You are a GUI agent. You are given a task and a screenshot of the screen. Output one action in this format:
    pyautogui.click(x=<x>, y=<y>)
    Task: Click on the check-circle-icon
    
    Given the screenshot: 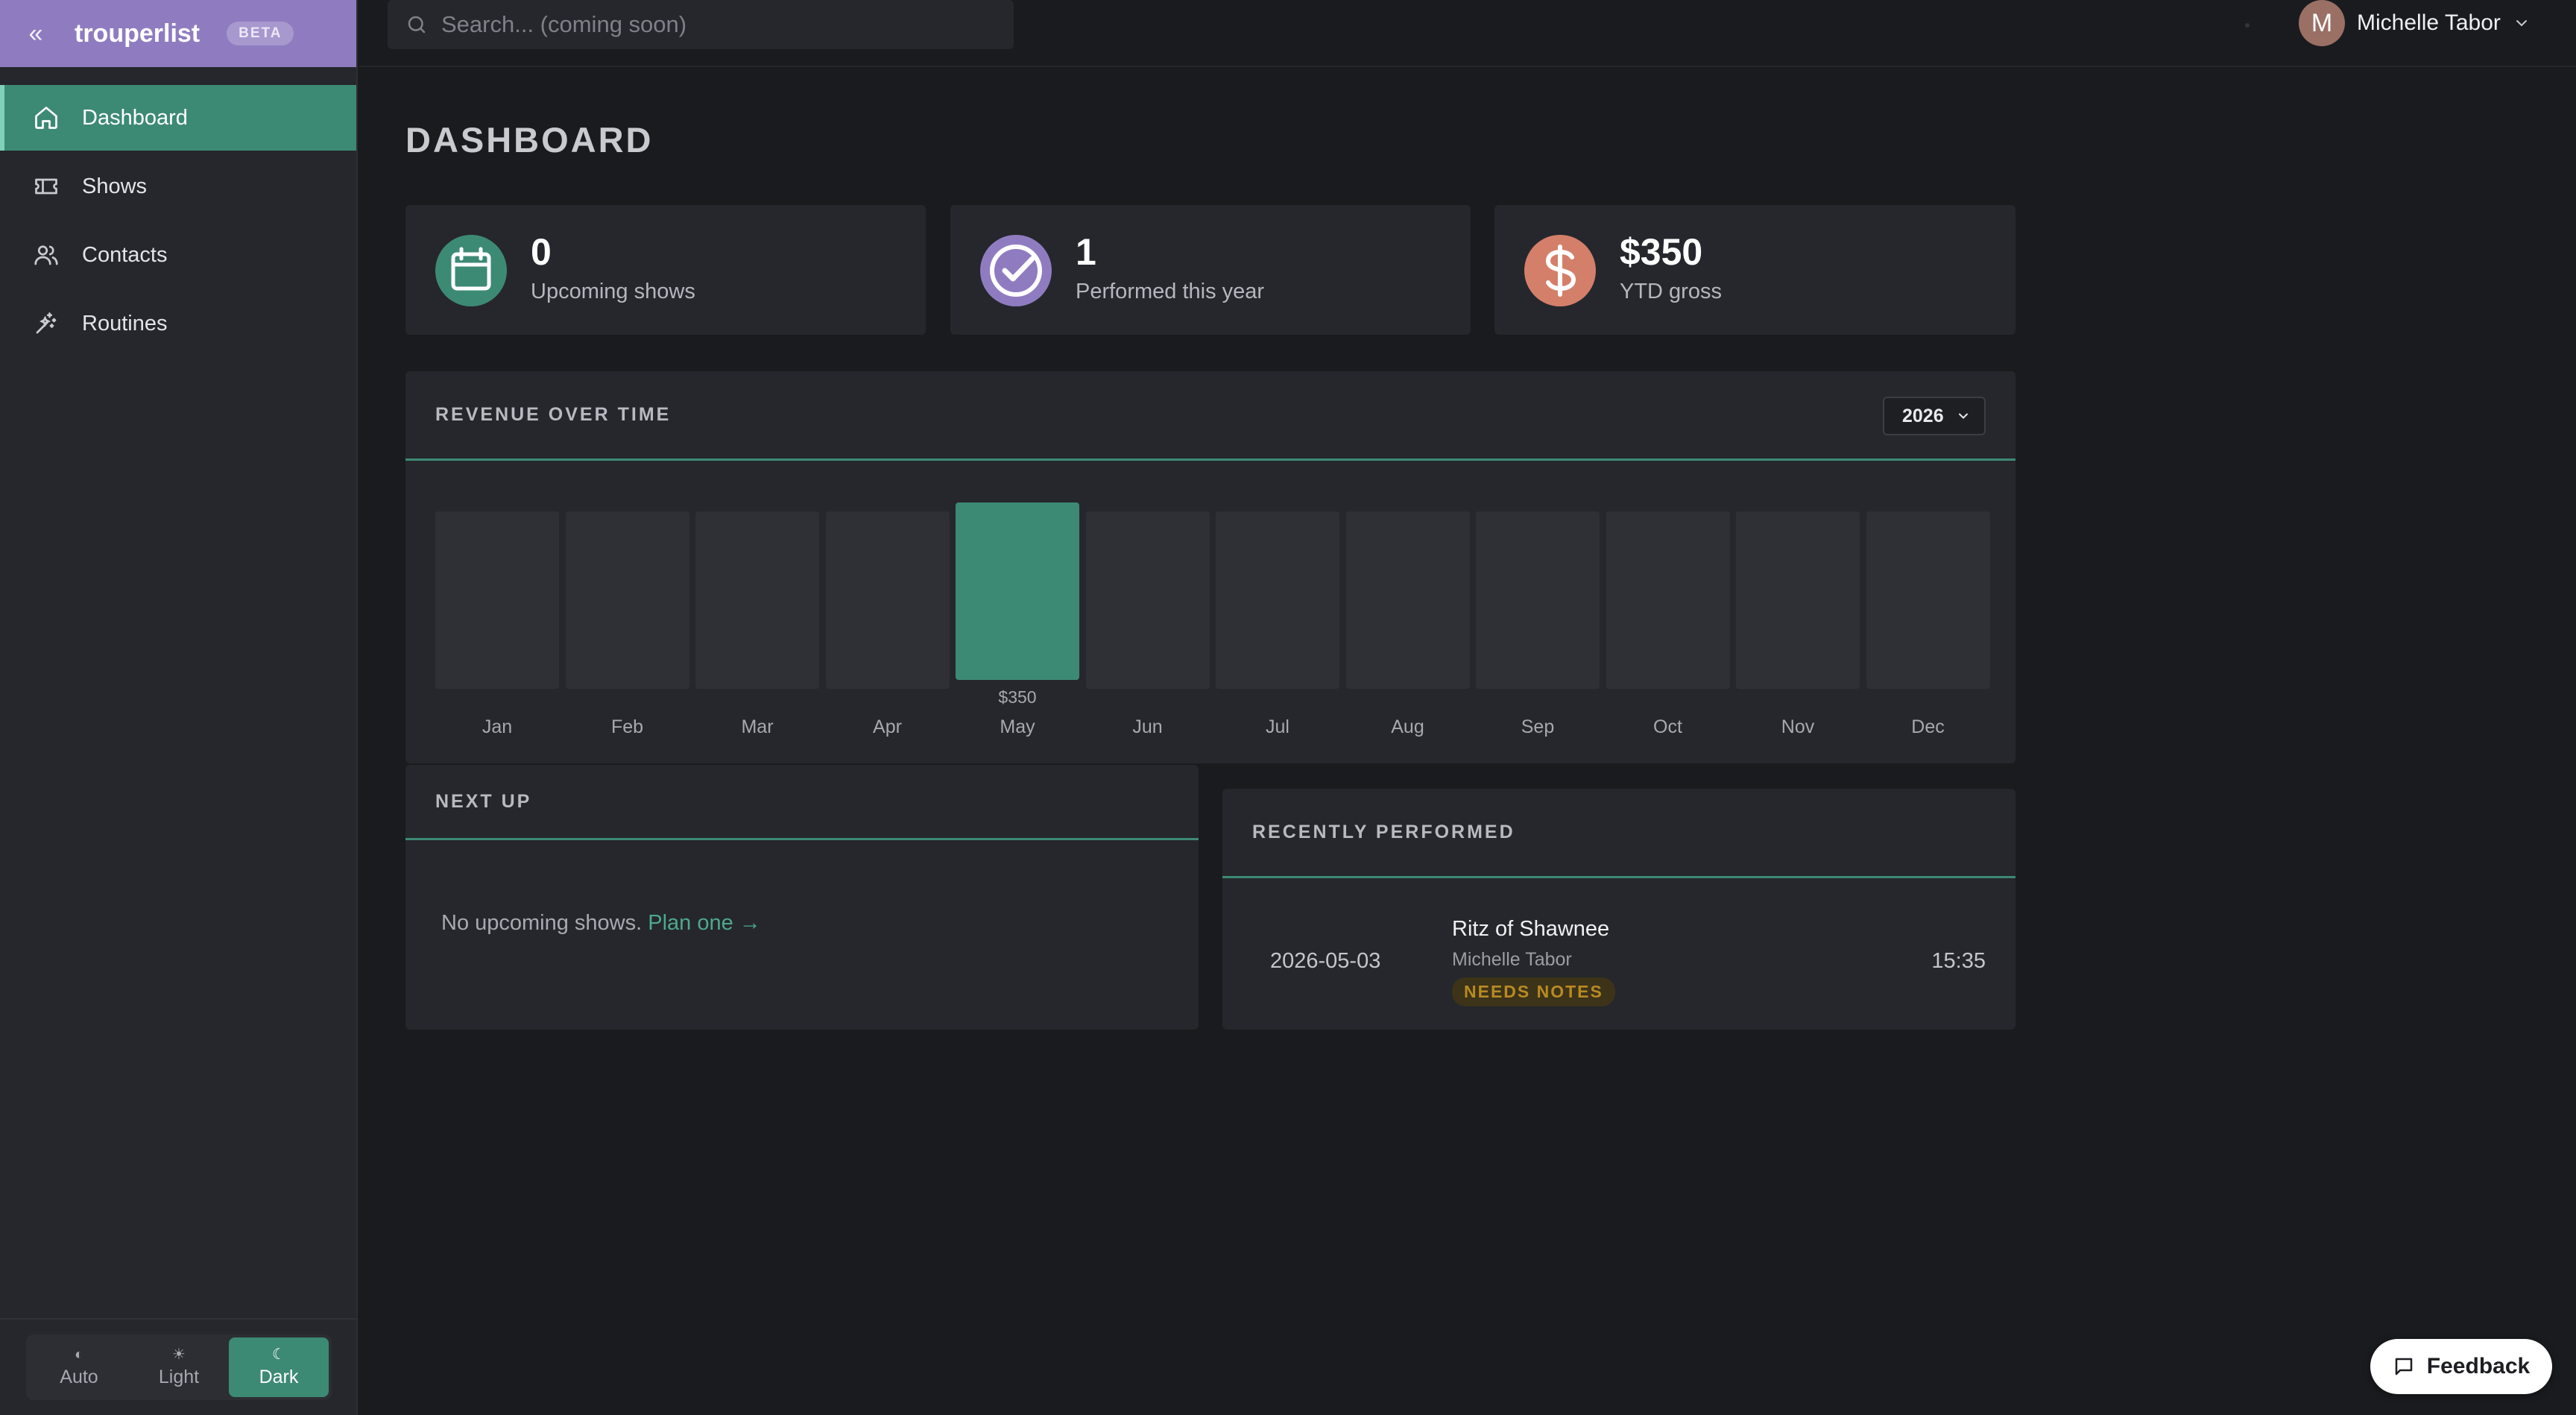 What is the action you would take?
    pyautogui.click(x=1016, y=271)
    